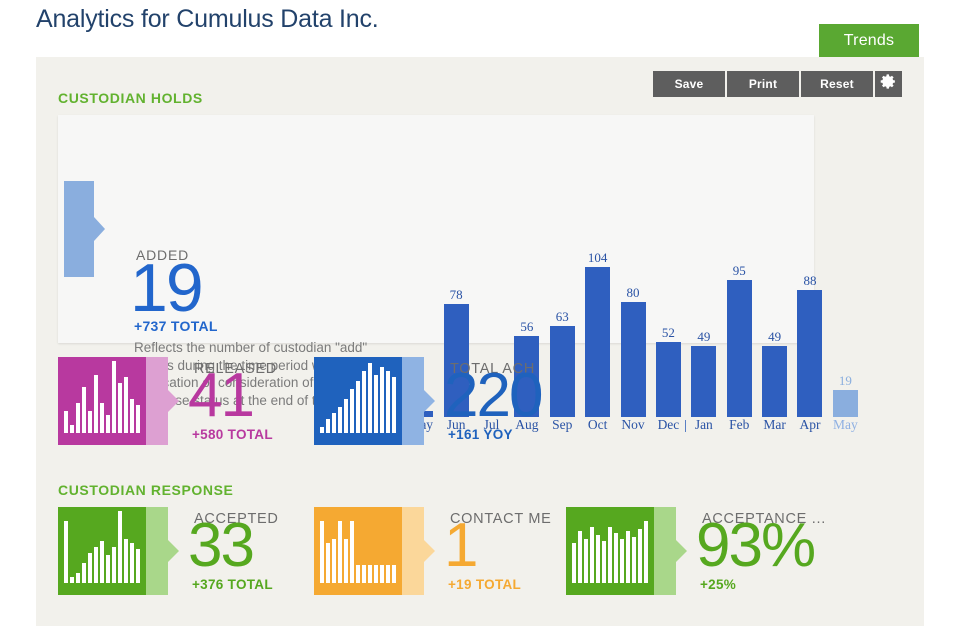  I want to click on kpi-value: 41, so click(221, 395).